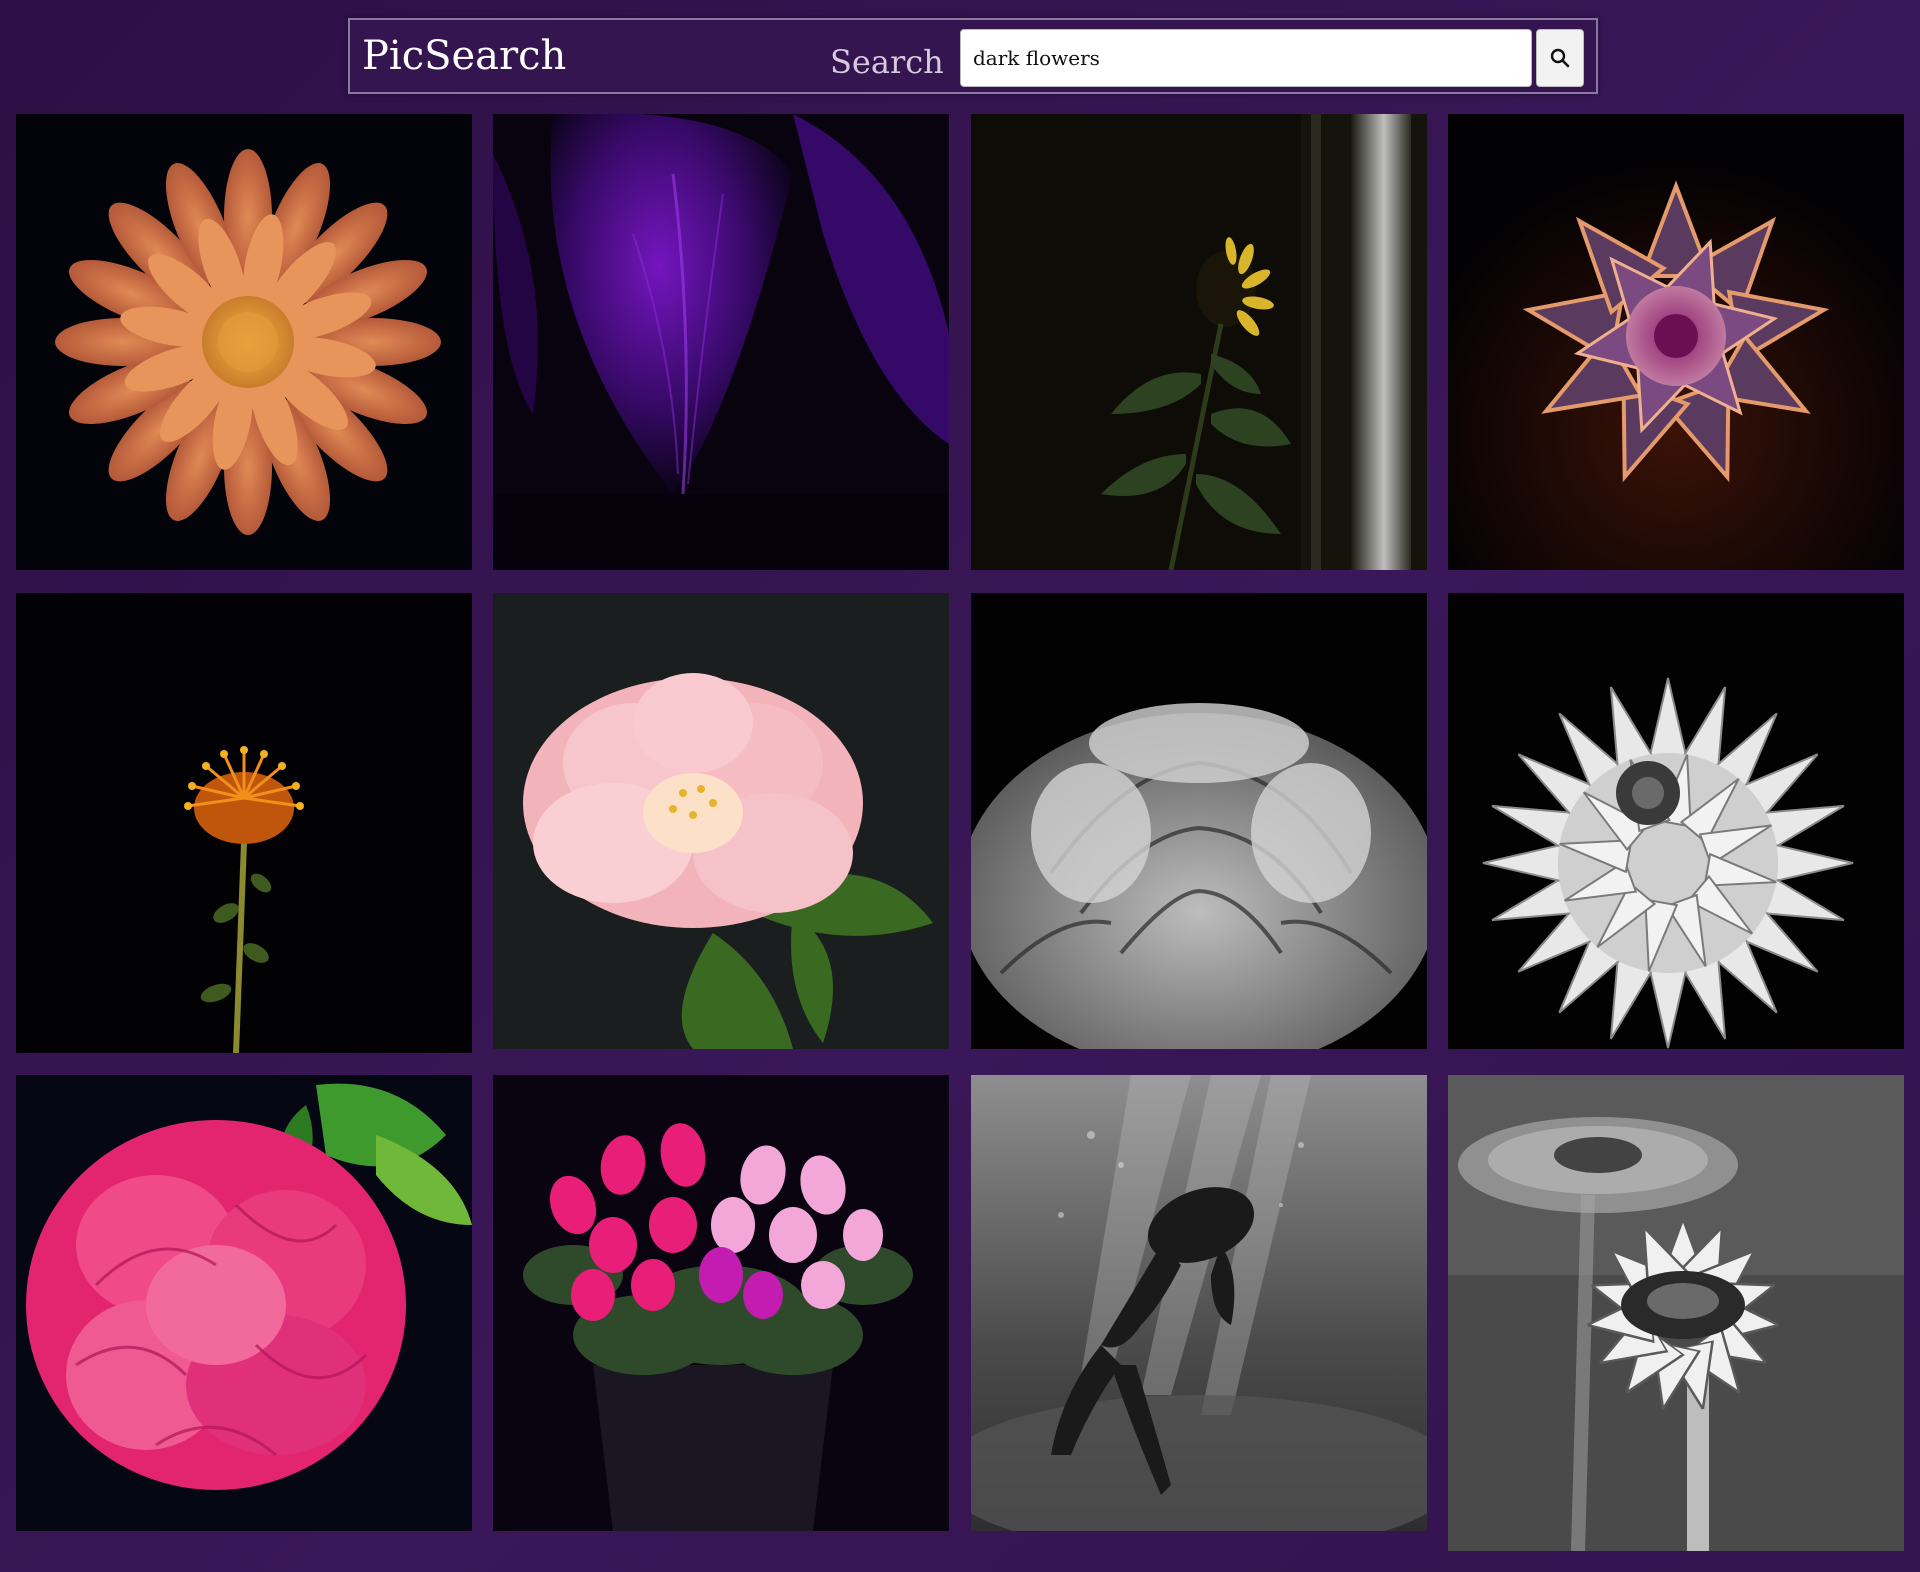 The image size is (1920, 1572). I want to click on brand-logo: PicSearch, so click(464, 56).